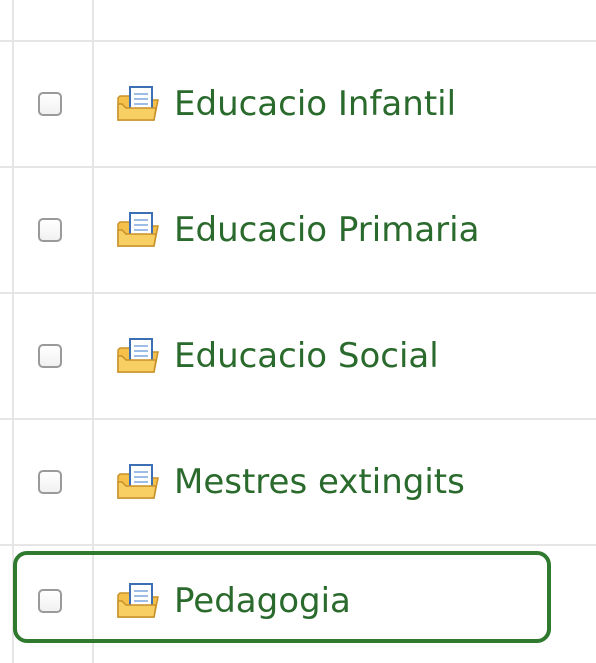  What do you see at coordinates (315, 104) in the screenshot?
I see `folder-link: Educacio Infantil` at bounding box center [315, 104].